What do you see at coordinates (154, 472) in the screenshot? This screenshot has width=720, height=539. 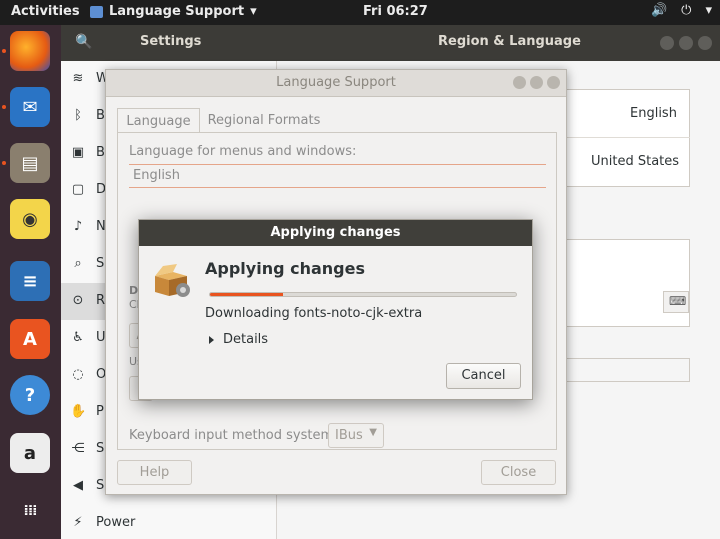 I see `help-button: Help` at bounding box center [154, 472].